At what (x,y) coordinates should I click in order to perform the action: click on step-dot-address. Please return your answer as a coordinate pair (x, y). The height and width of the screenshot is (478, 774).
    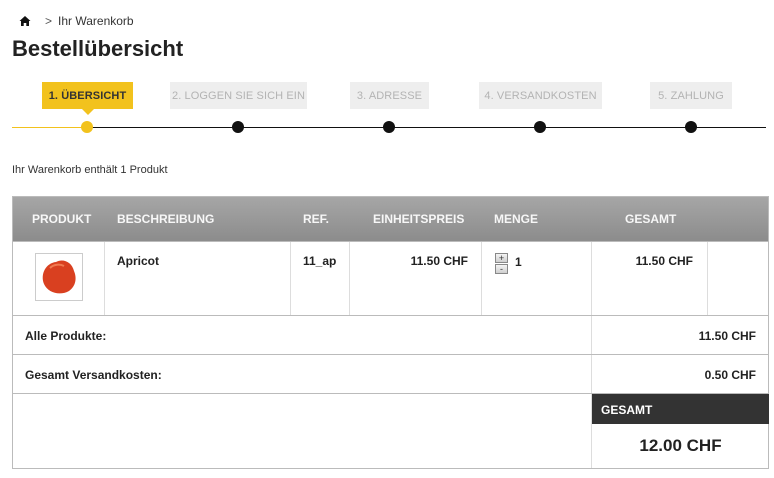
    Looking at the image, I should click on (389, 127).